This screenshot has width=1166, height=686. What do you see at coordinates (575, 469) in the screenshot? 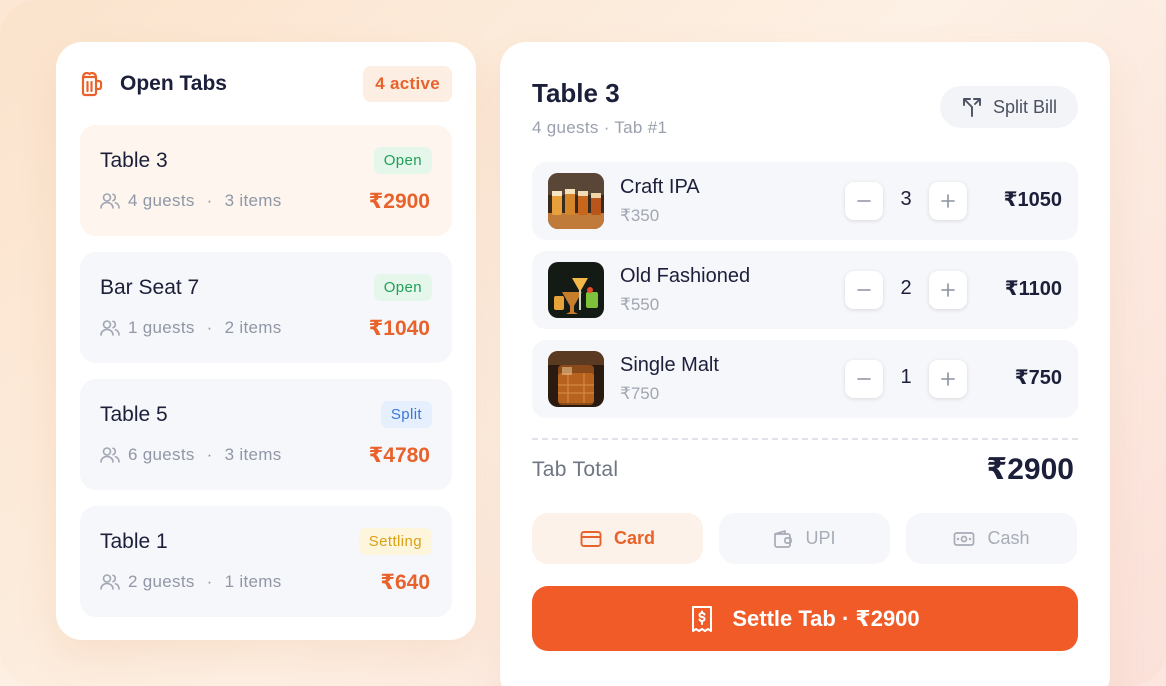
I see `tab-total-label: Tab Total` at bounding box center [575, 469].